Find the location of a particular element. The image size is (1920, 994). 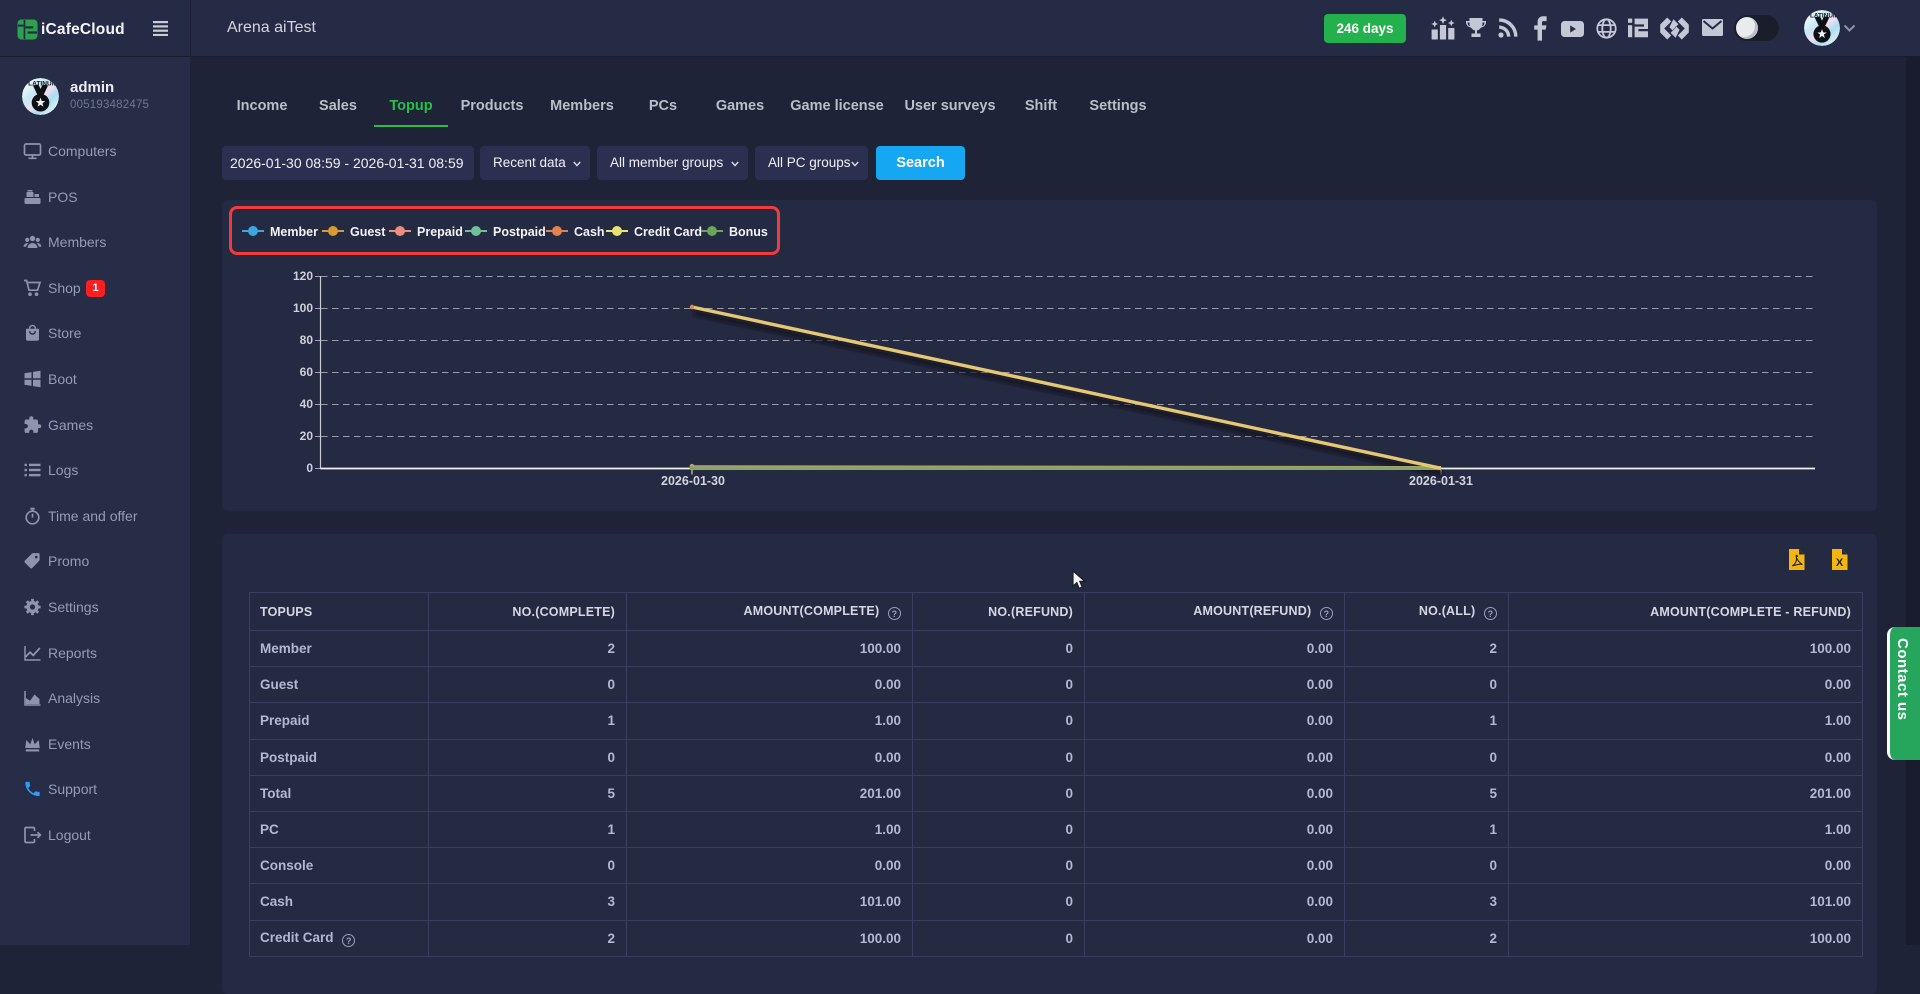

svg-text: 100 is located at coordinates (303, 308).